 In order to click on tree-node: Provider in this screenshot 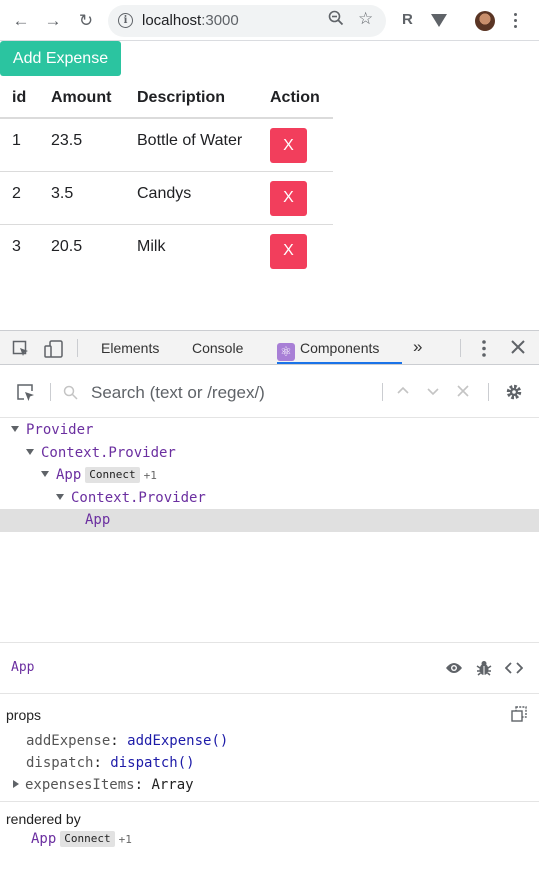, I will do `click(52, 430)`.